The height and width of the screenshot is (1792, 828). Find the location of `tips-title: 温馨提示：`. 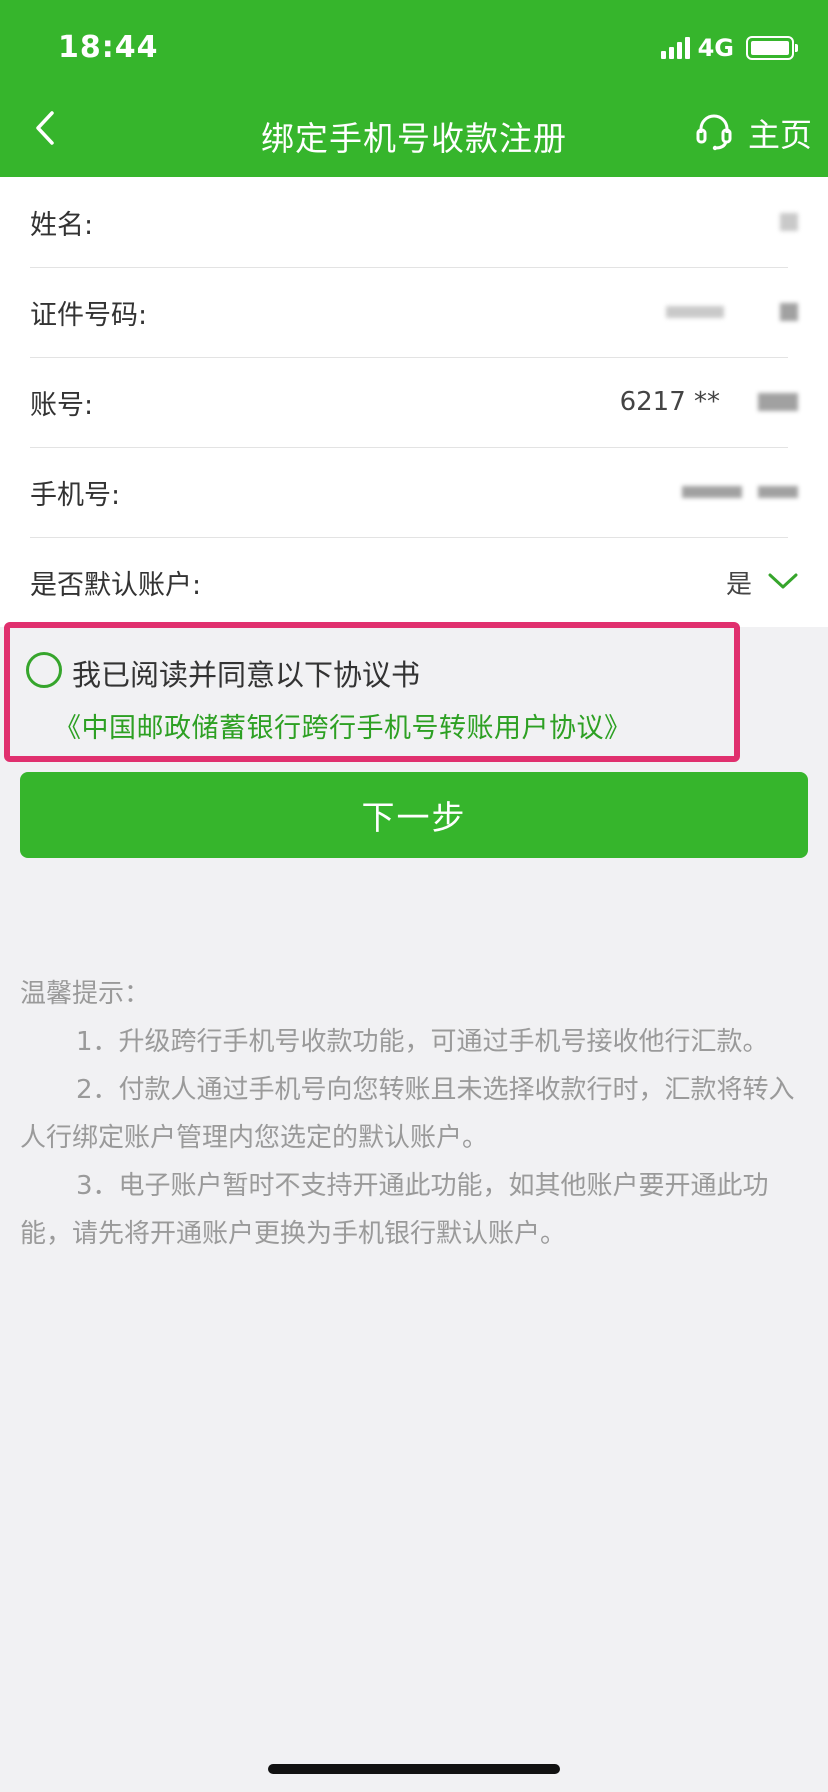

tips-title: 温馨提示： is located at coordinates (85, 994).